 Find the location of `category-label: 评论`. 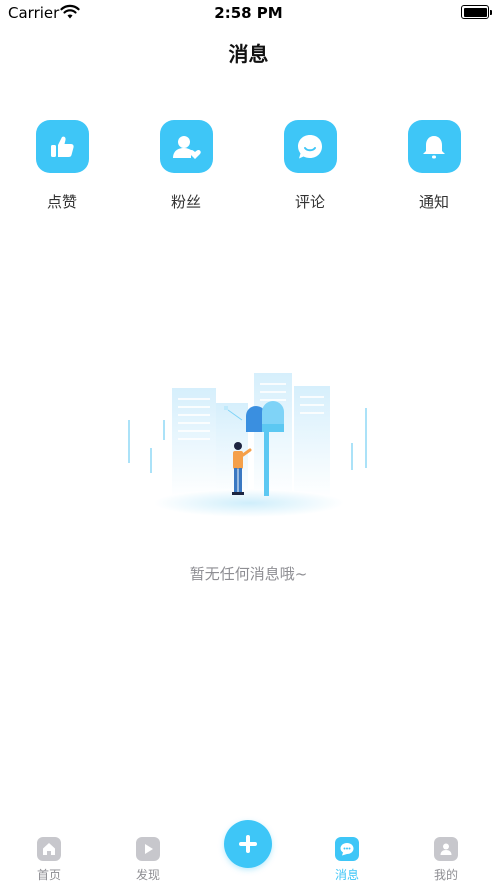

category-label: 评论 is located at coordinates (309, 202).